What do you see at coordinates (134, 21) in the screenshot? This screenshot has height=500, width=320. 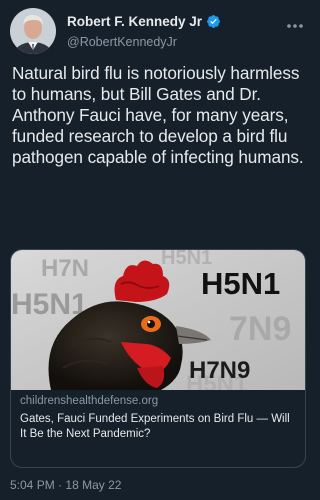 I see `display-name: Robert F. Kennedy Jr` at bounding box center [134, 21].